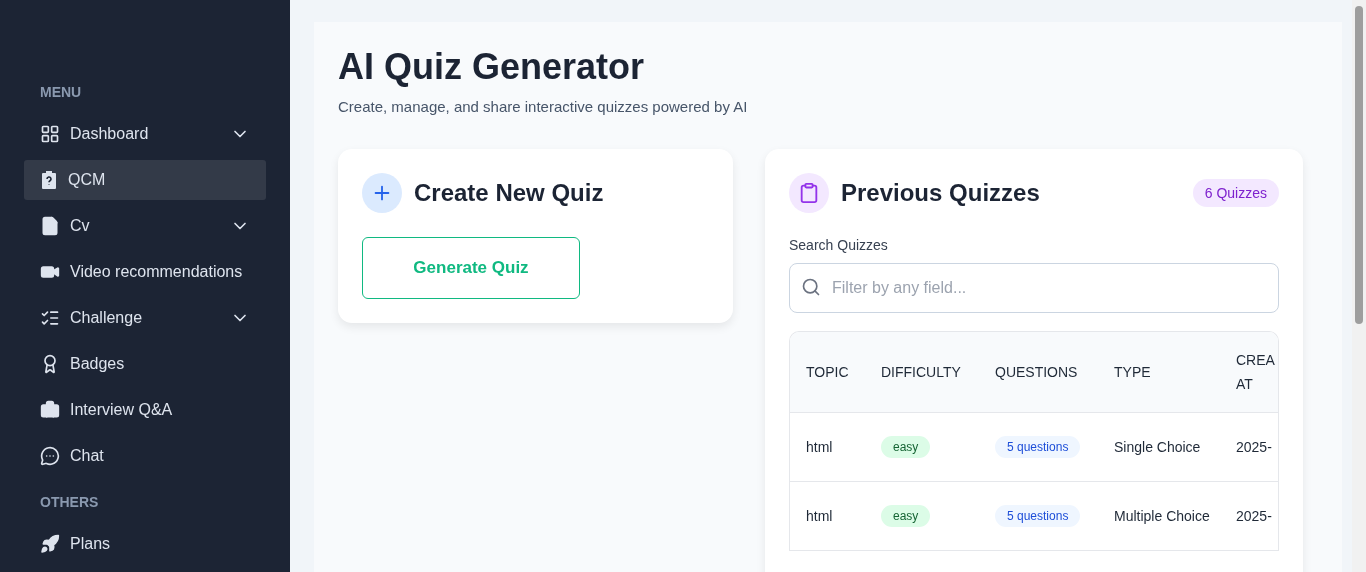 The width and height of the screenshot is (1366, 572). What do you see at coordinates (145, 180) in the screenshot?
I see `sidebar-item: QCM` at bounding box center [145, 180].